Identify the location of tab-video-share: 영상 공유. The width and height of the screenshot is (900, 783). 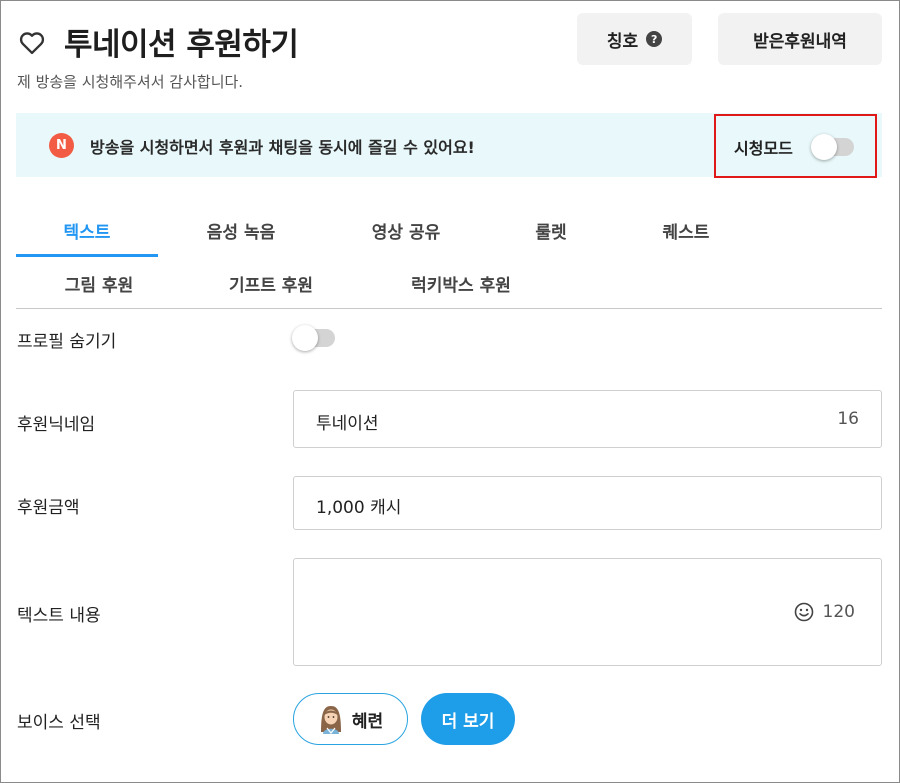
(406, 230).